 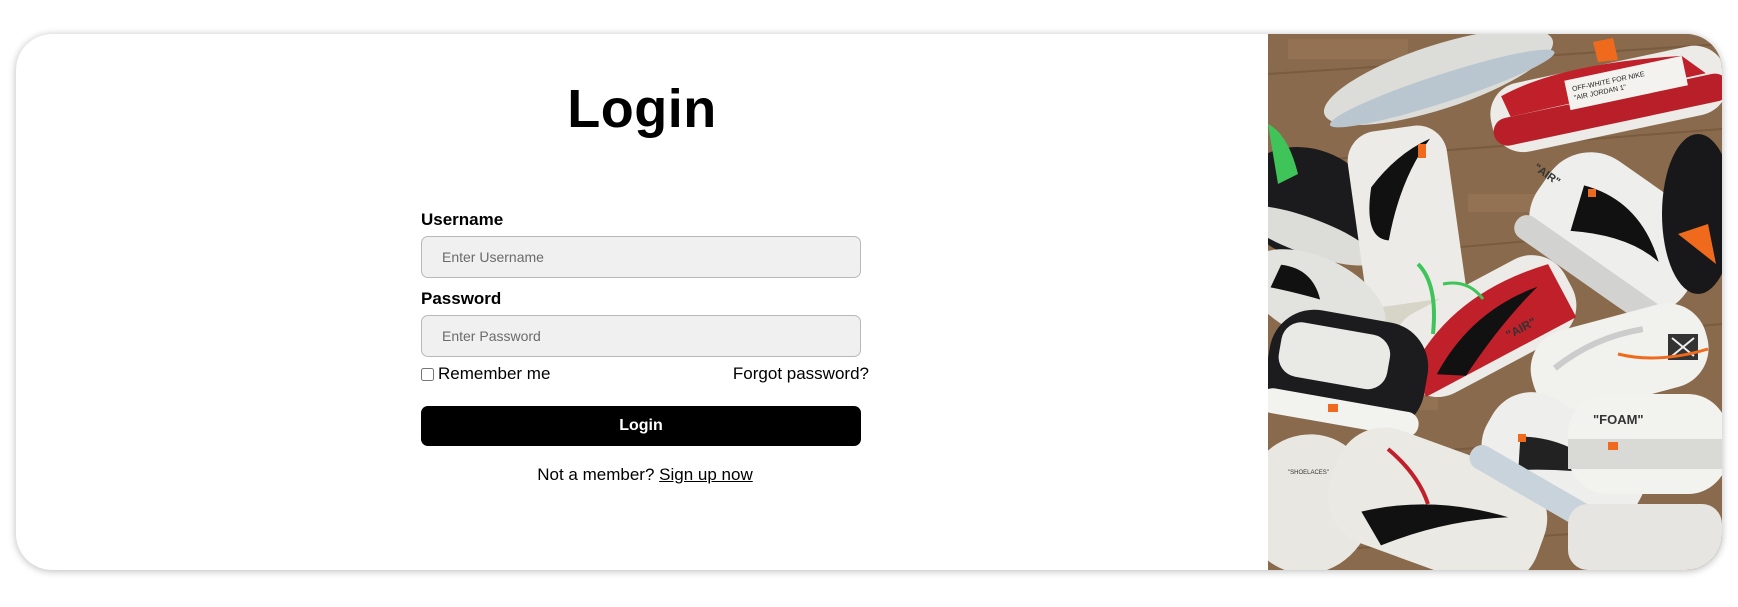 What do you see at coordinates (642, 109) in the screenshot?
I see `page-title: Login` at bounding box center [642, 109].